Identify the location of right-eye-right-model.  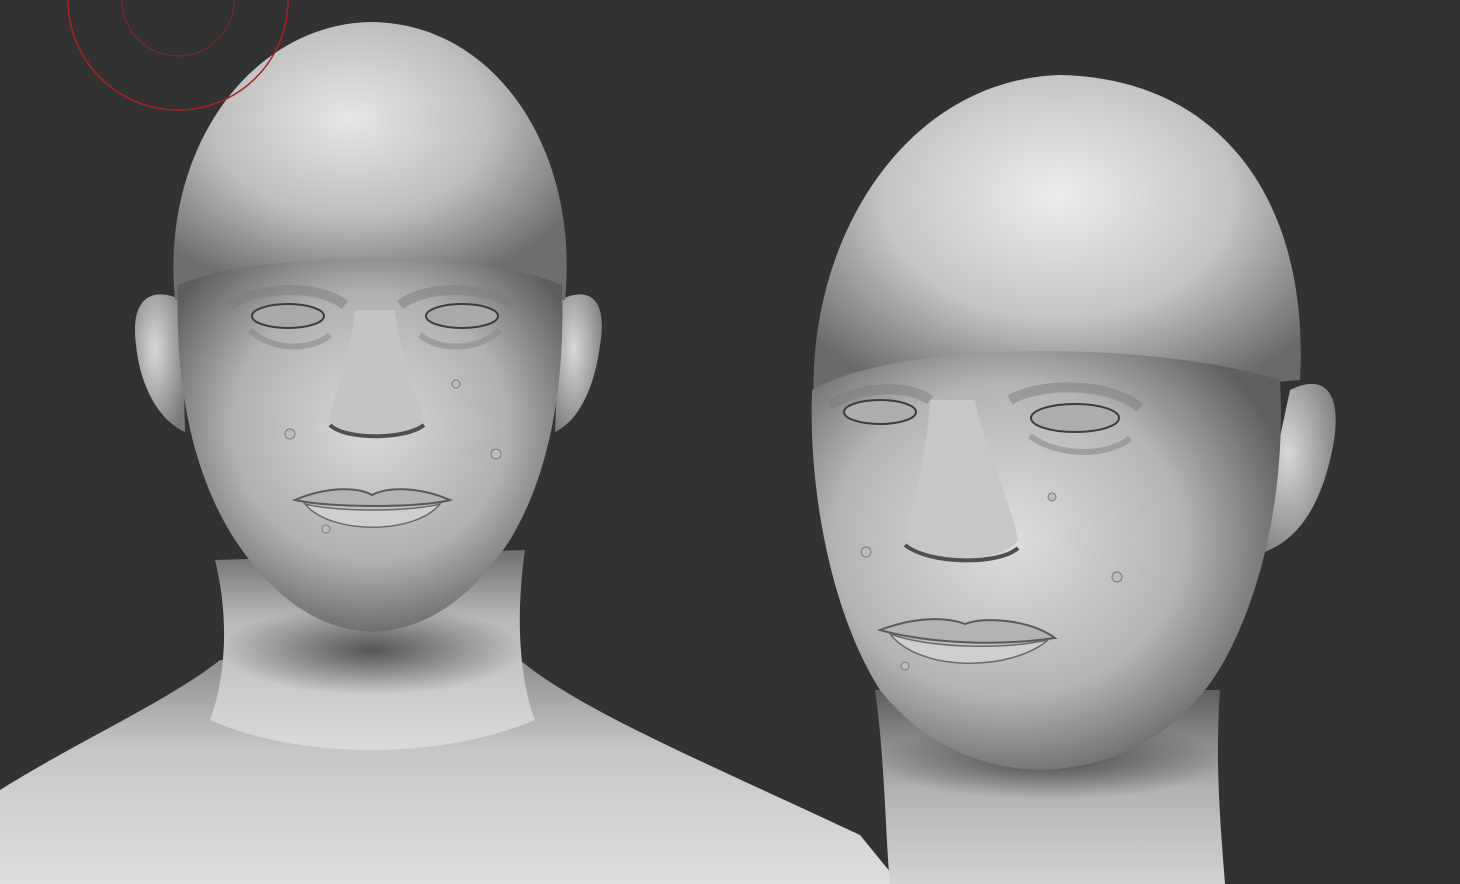
(1075, 418).